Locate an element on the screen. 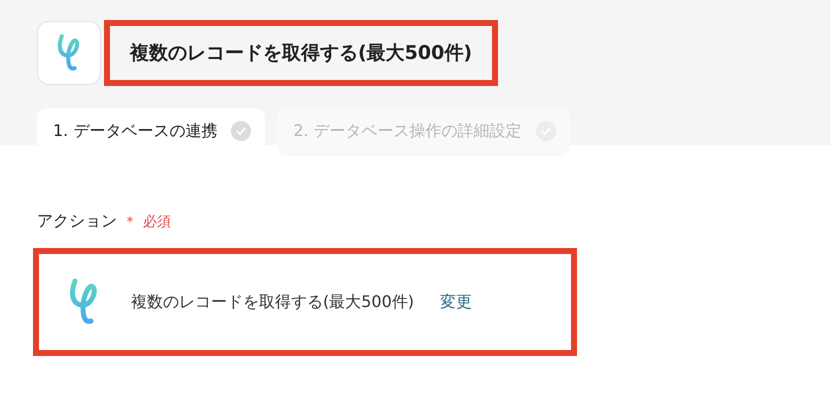 The height and width of the screenshot is (400, 830). check-icon is located at coordinates (241, 131).